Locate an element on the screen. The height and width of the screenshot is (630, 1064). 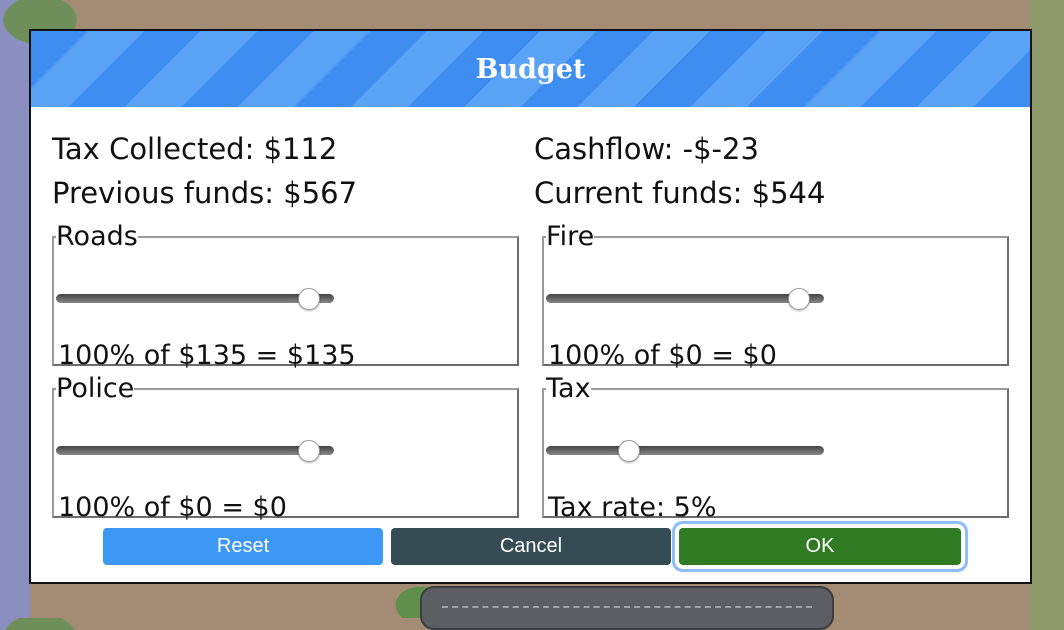
police-slider-track is located at coordinates (195, 450).